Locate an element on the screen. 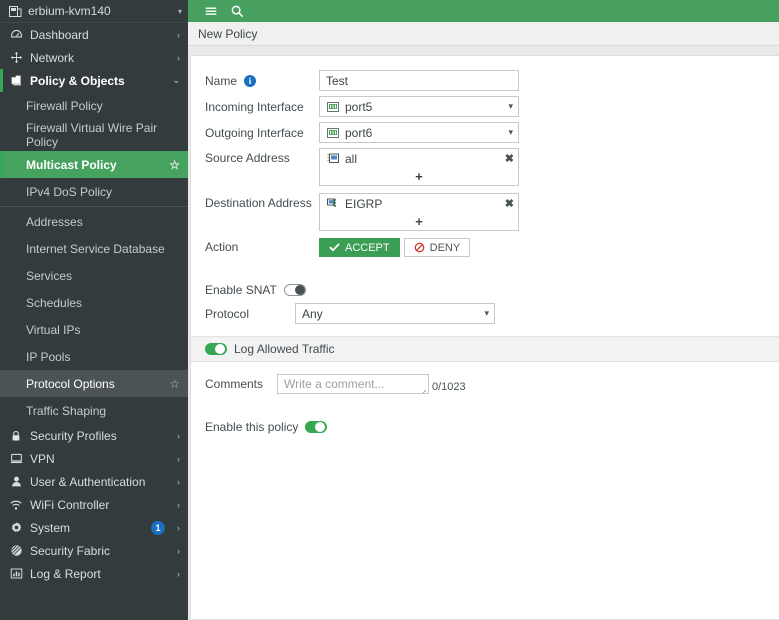 The height and width of the screenshot is (620, 779). field-label: Outgoing Interface is located at coordinates (262, 131).